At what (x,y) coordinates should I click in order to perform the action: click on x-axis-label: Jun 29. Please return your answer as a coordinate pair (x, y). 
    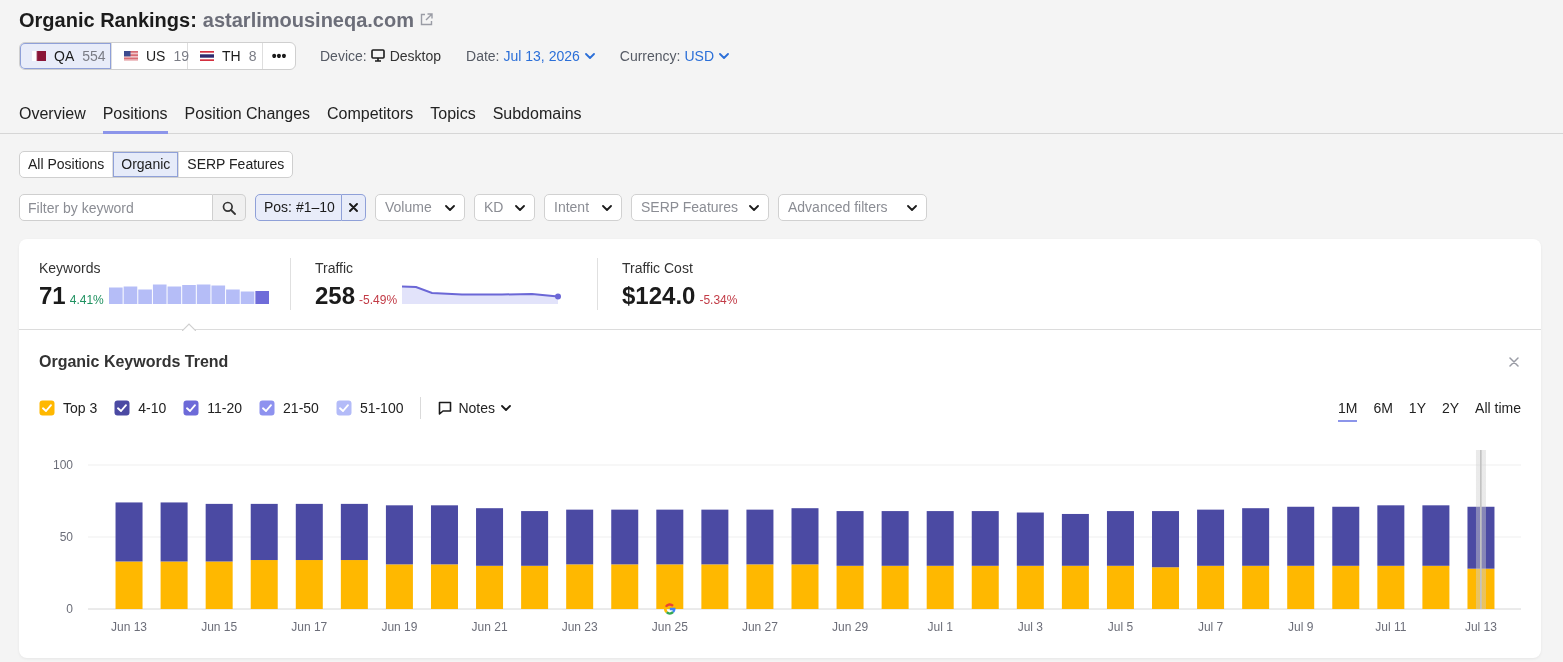
    Looking at the image, I should click on (850, 627).